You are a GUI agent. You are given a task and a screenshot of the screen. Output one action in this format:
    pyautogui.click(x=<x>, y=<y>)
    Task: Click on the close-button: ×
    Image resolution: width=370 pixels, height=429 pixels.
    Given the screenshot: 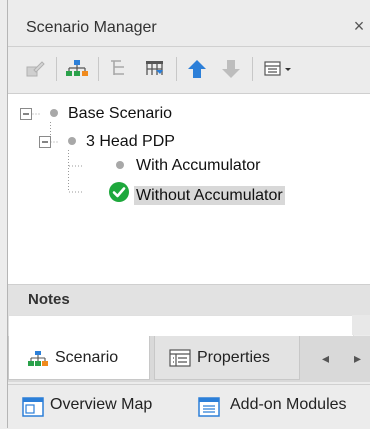 What is the action you would take?
    pyautogui.click(x=359, y=26)
    